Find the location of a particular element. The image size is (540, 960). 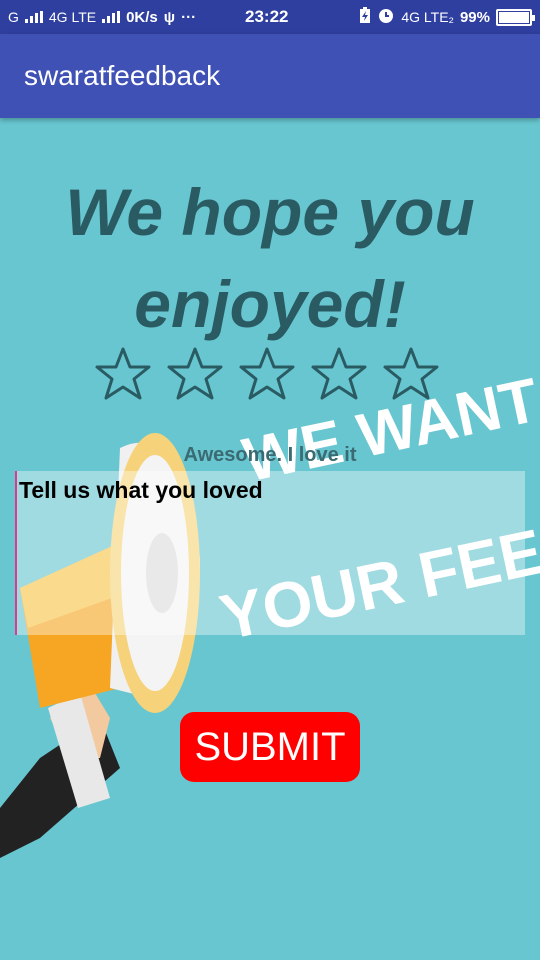

clock: 23:22 is located at coordinates (267, 16).